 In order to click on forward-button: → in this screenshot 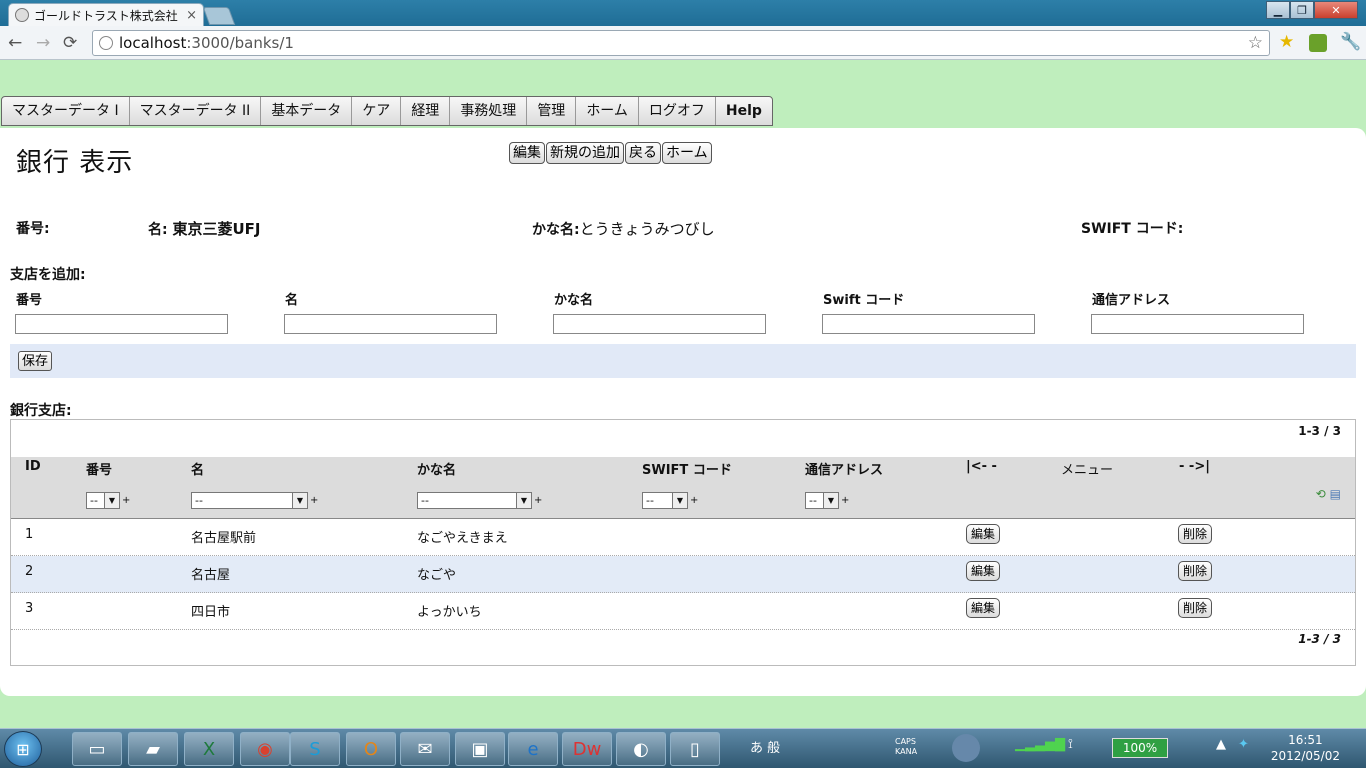, I will do `click(43, 43)`.